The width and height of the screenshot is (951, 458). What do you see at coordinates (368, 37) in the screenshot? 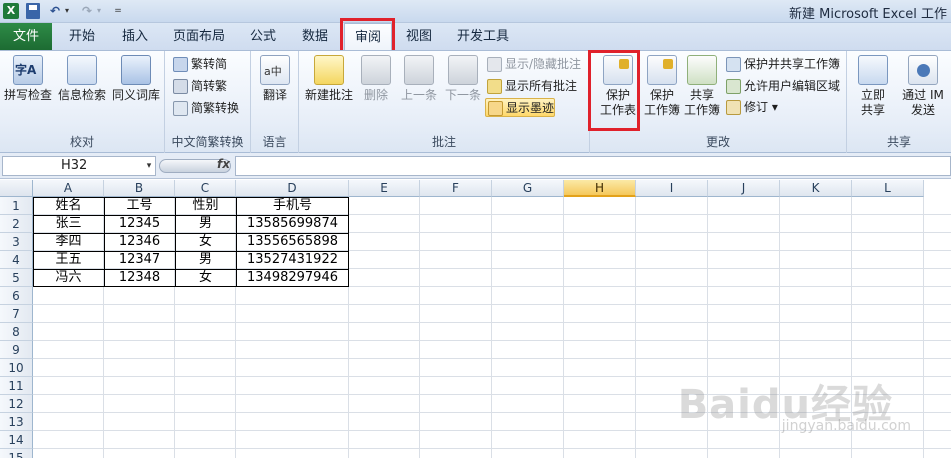
I see `tab-review: 审阅` at bounding box center [368, 37].